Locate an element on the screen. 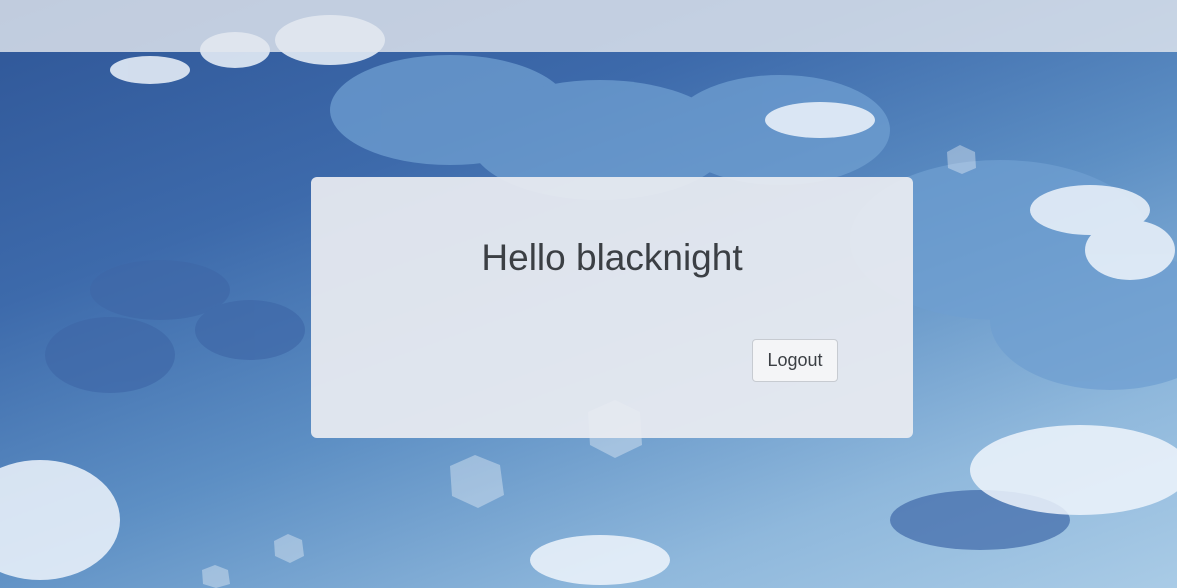 The height and width of the screenshot is (588, 1177). logout-button: Logout is located at coordinates (795, 360).